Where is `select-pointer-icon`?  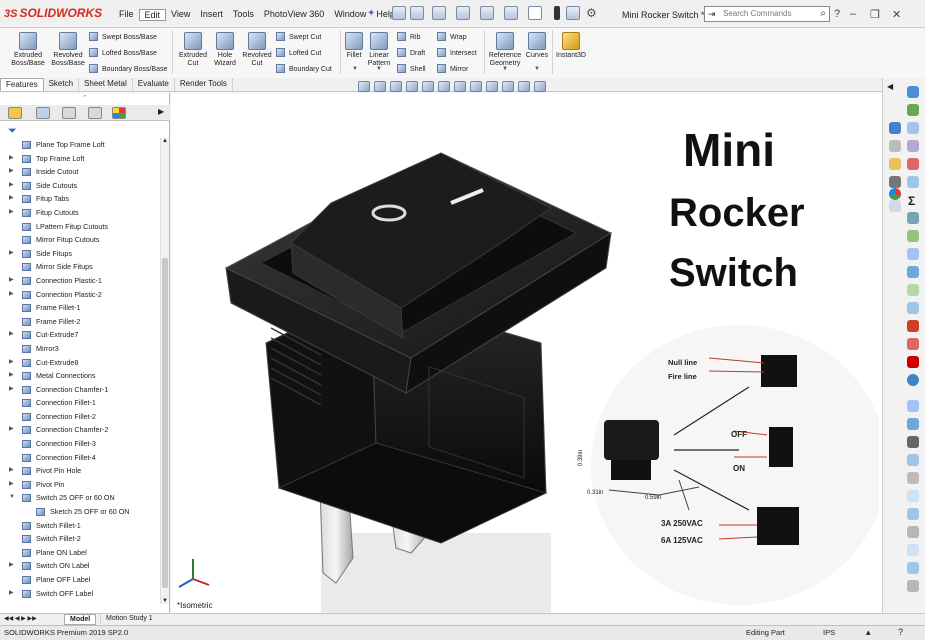 select-pointer-icon is located at coordinates (535, 13).